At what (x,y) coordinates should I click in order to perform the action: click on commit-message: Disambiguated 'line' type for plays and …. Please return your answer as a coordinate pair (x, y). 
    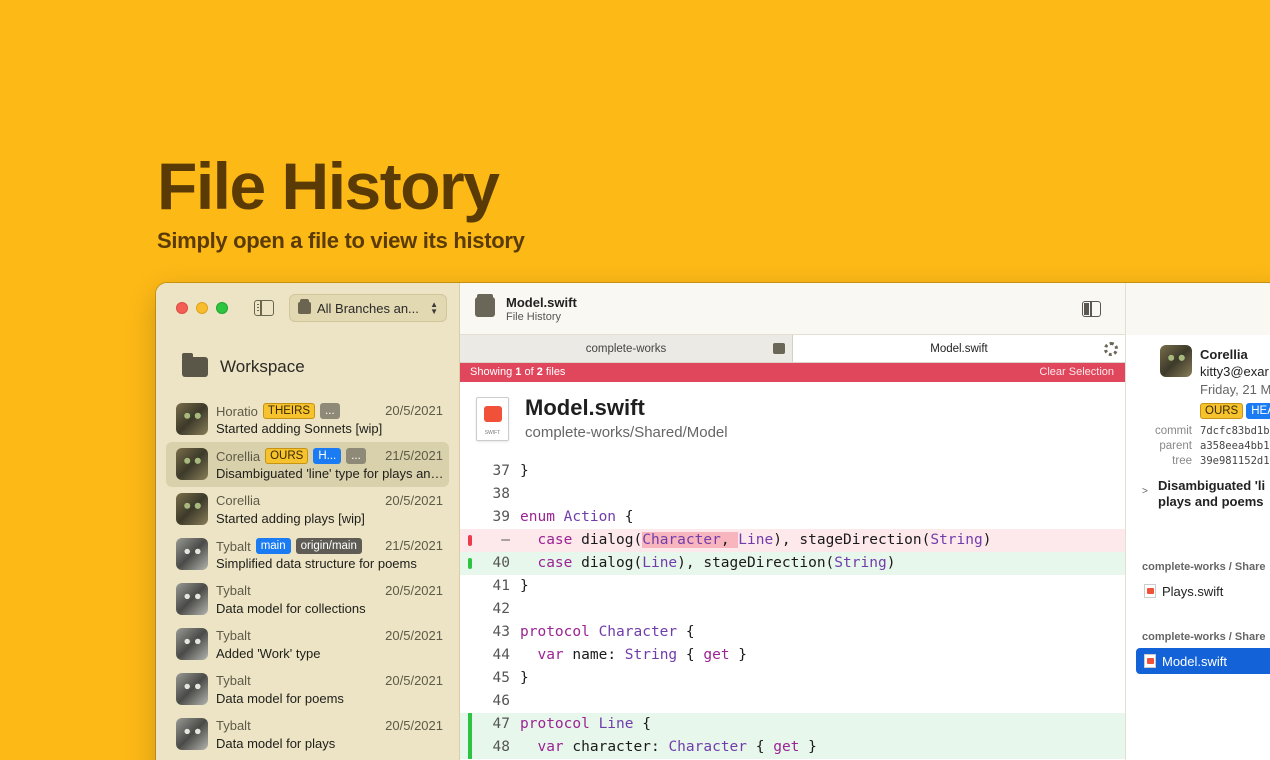
    Looking at the image, I should click on (330, 473).